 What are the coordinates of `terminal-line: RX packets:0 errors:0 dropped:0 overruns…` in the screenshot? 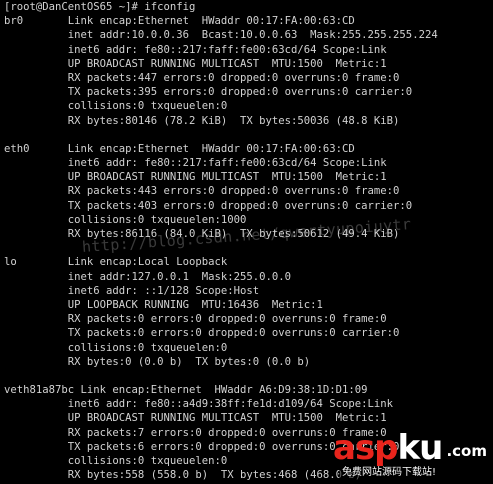 It's located at (195, 319).